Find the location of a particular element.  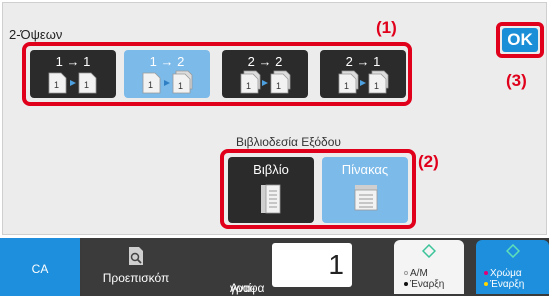

tablet-binding-button: Πίνακας is located at coordinates (365, 190).